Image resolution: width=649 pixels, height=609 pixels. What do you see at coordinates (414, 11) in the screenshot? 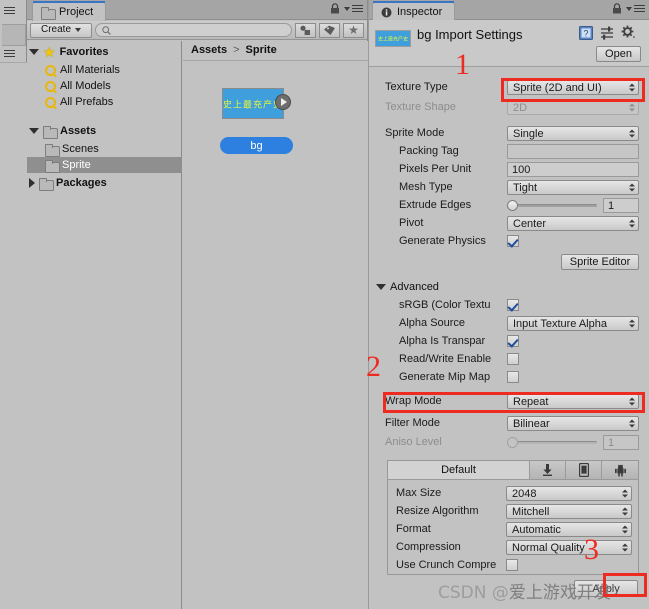
I see `tab-inspector: Inspector` at bounding box center [414, 11].